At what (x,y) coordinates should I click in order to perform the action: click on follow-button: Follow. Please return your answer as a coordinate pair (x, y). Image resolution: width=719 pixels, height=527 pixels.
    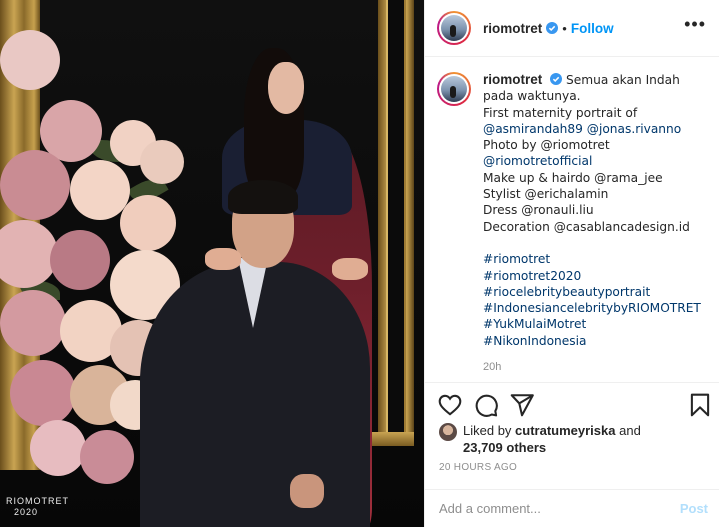
    Looking at the image, I should click on (592, 28).